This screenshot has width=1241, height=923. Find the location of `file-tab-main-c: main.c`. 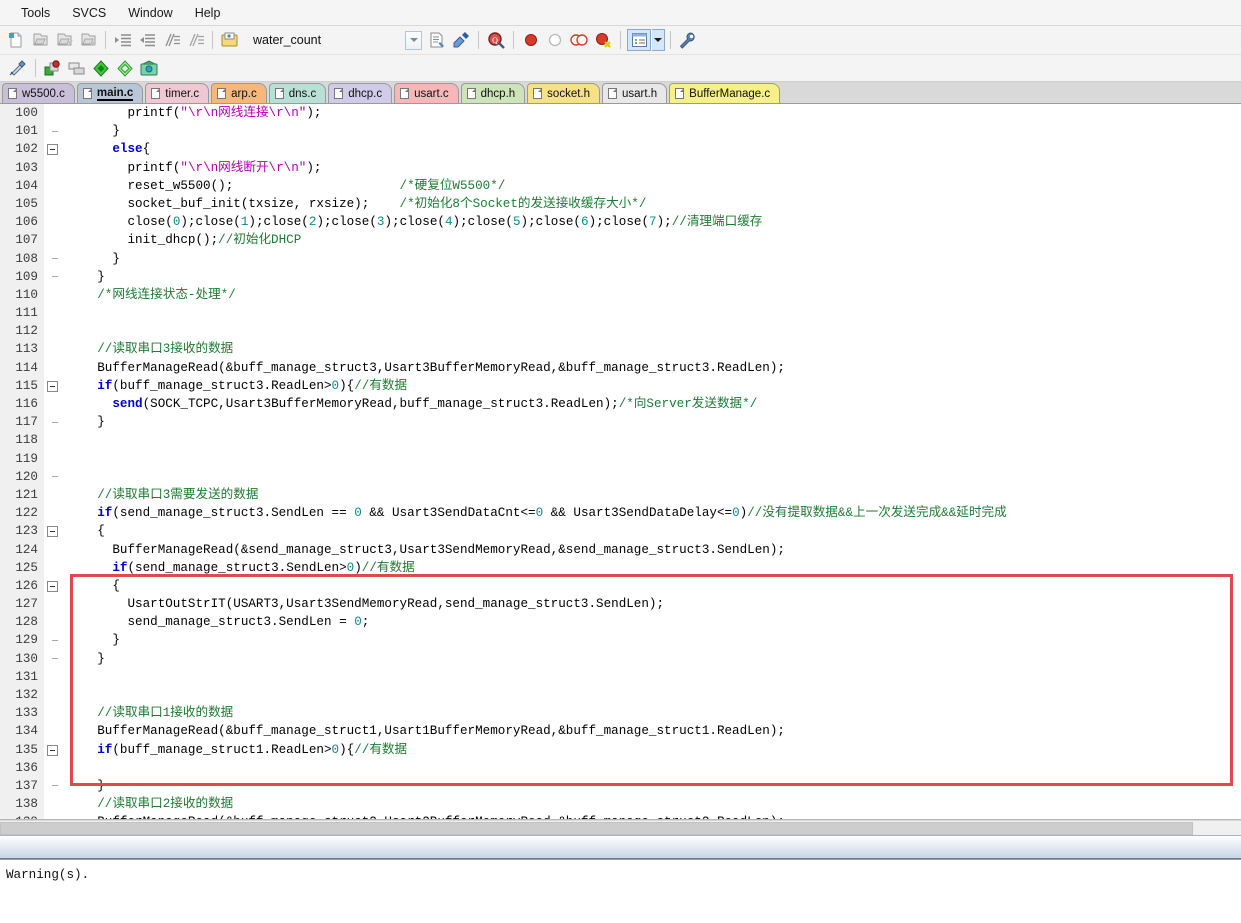

file-tab-main-c: main.c is located at coordinates (110, 93).